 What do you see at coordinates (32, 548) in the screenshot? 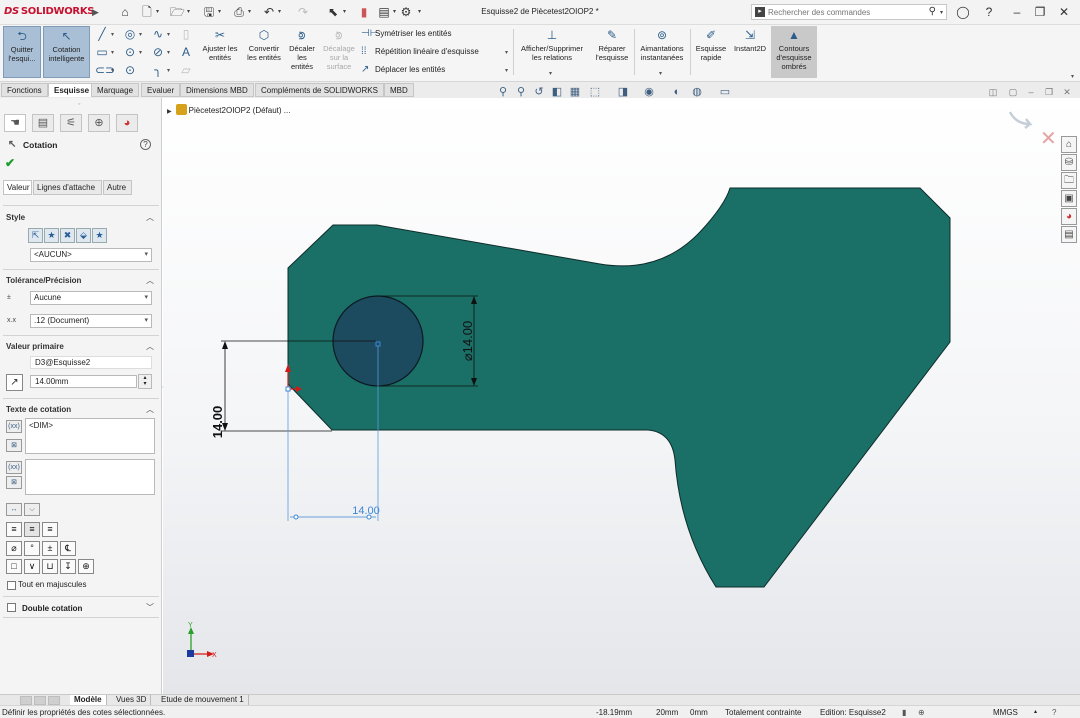
I see `degree-symbol-icon: °` at bounding box center [32, 548].